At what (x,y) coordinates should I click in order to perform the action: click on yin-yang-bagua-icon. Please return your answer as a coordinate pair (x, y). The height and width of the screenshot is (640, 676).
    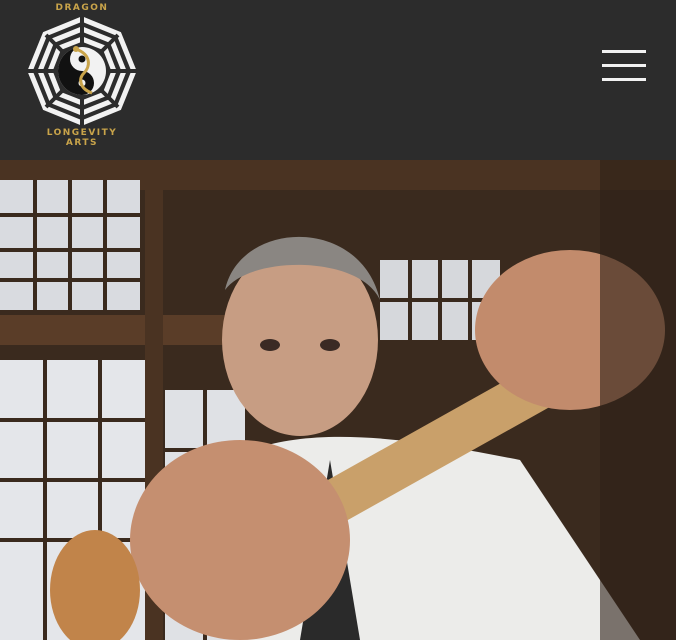
    Looking at the image, I should click on (82, 71).